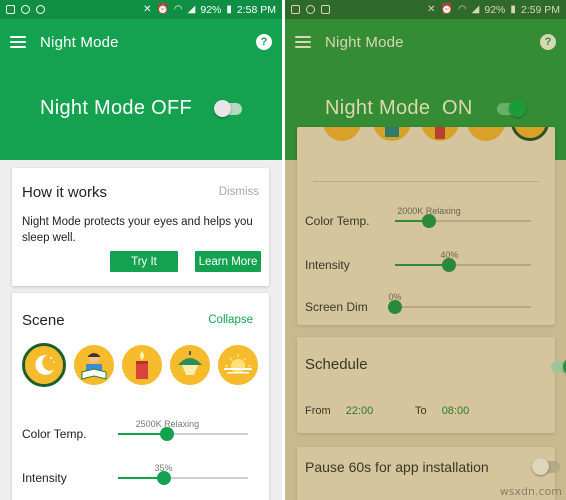 Image resolution: width=566 pixels, height=500 pixels. Describe the element at coordinates (43, 320) in the screenshot. I see `scene-title: Scene` at that location.